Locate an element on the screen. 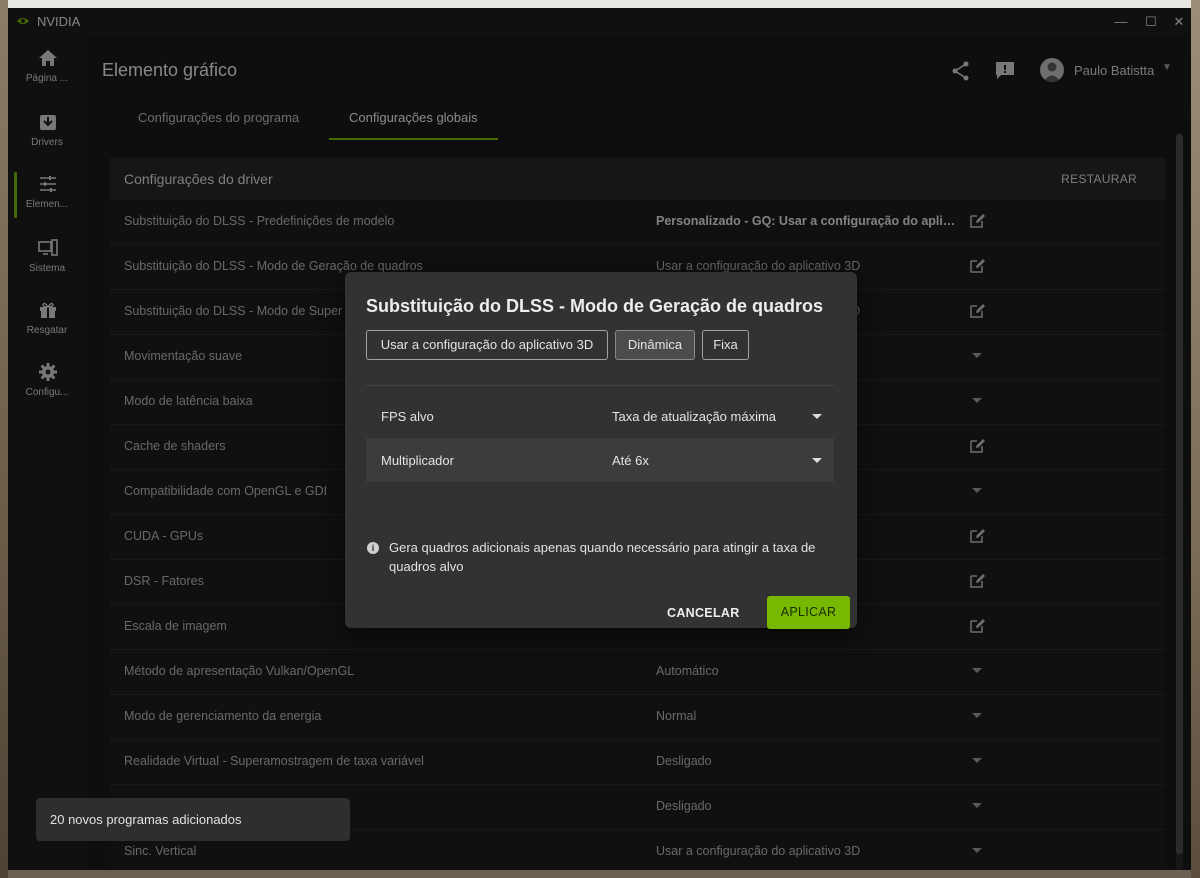 The image size is (1200, 878). notification-toast: 20 novos programas adicionados is located at coordinates (193, 819).